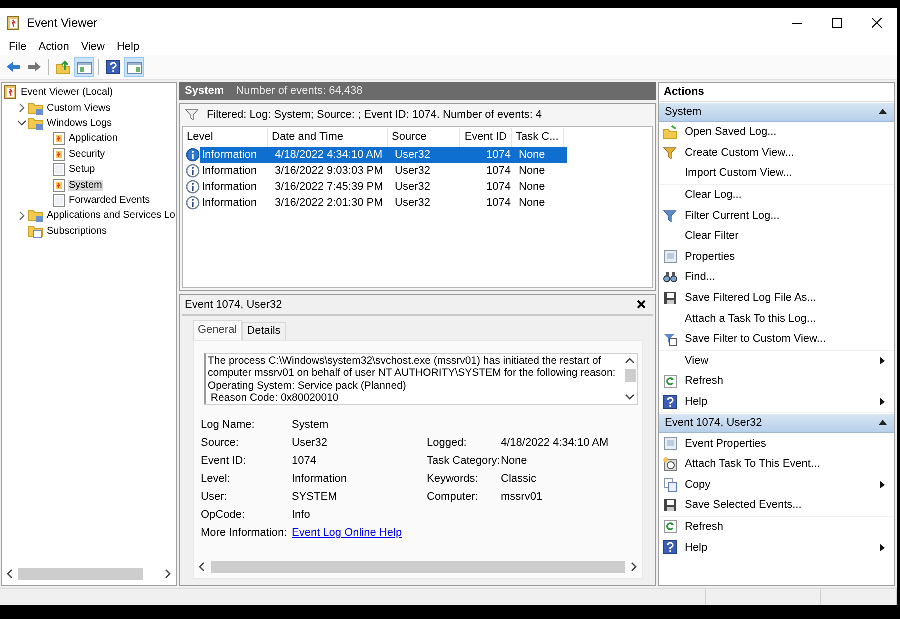 Image resolution: width=900 pixels, height=619 pixels. I want to click on table-cell-text: 3/16/2022 2:01:30 PM, so click(329, 203).